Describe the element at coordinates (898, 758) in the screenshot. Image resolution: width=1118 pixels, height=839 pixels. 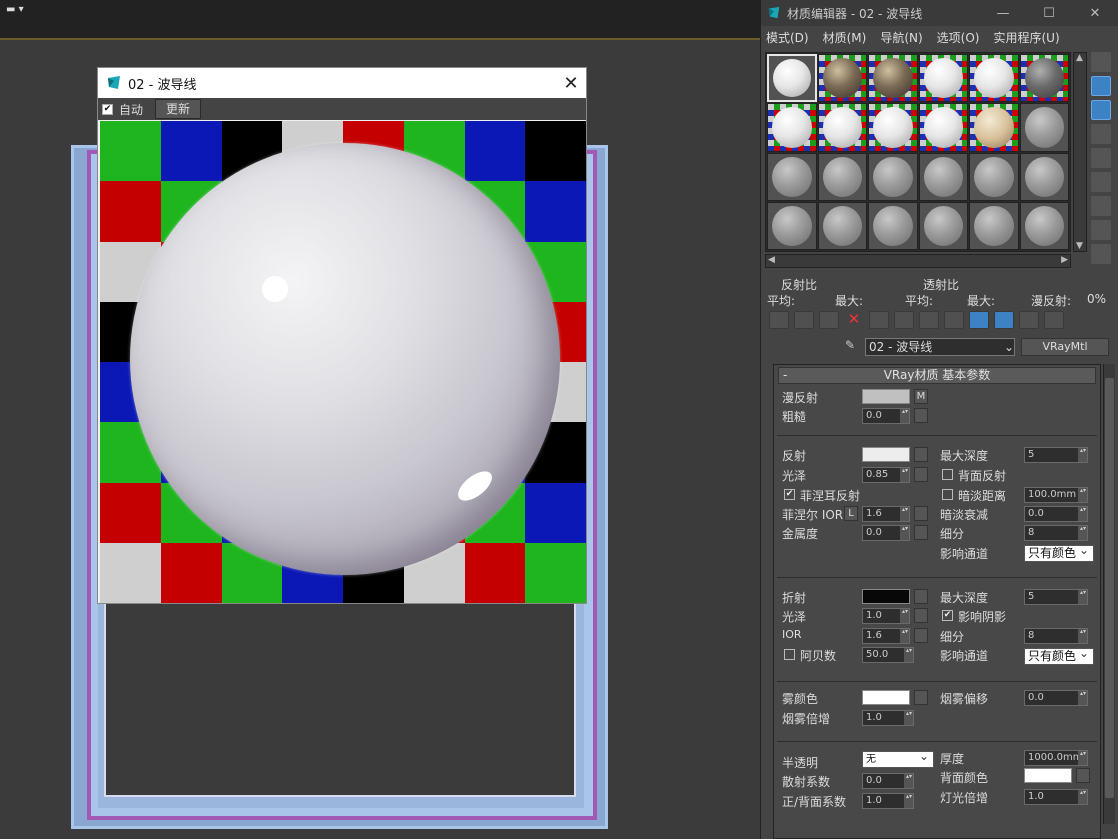
I see `translucency-select: 无` at that location.